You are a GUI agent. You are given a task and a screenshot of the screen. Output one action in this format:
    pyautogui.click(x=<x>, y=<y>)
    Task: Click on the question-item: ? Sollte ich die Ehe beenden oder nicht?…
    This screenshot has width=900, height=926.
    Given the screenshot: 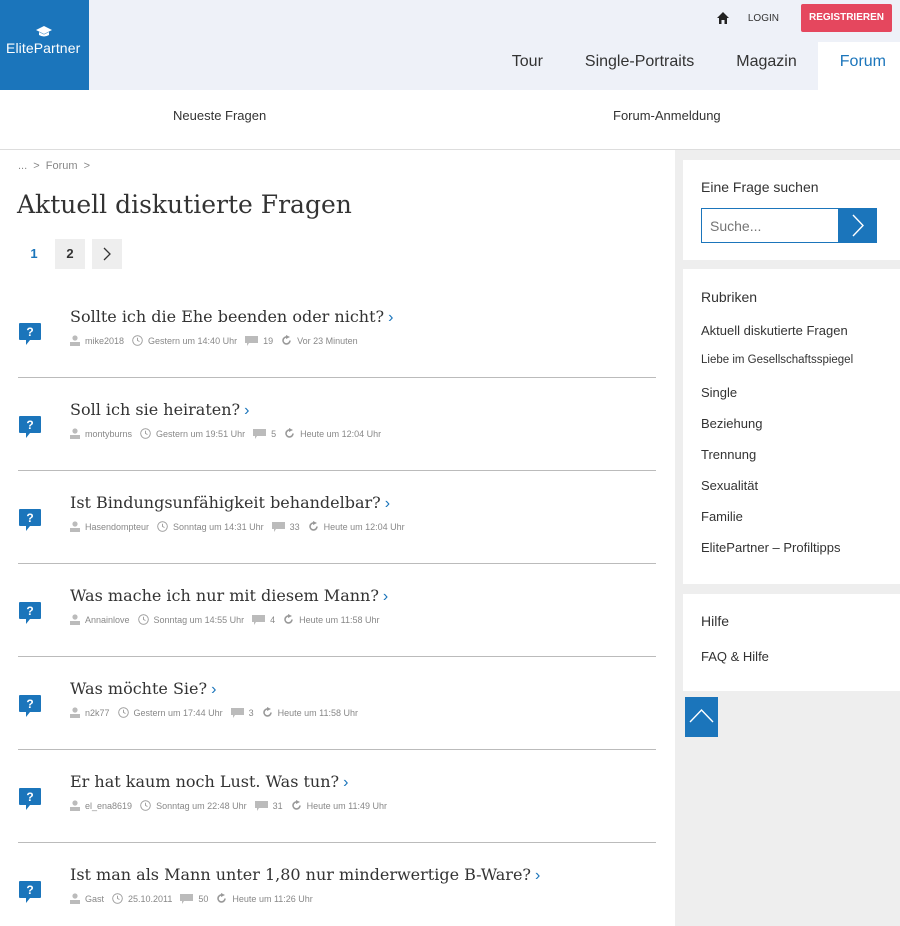 What is the action you would take?
    pyautogui.click(x=337, y=331)
    